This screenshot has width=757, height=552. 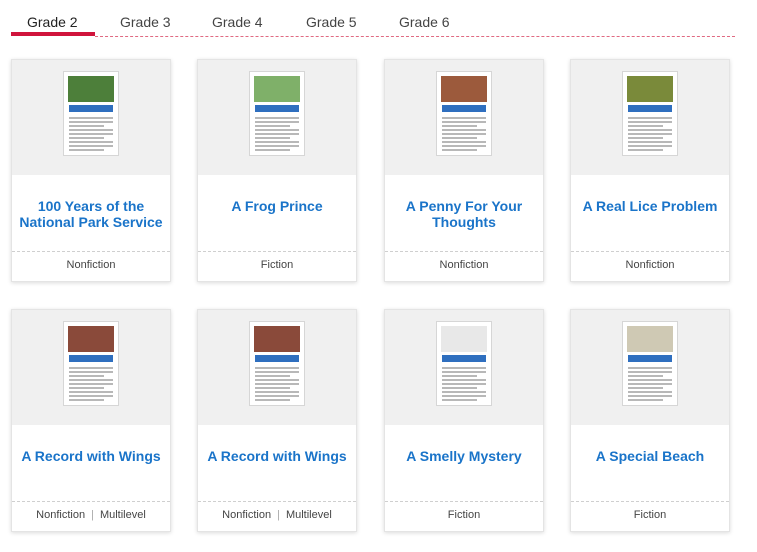 I want to click on active-tab-indicator, so click(x=53, y=34).